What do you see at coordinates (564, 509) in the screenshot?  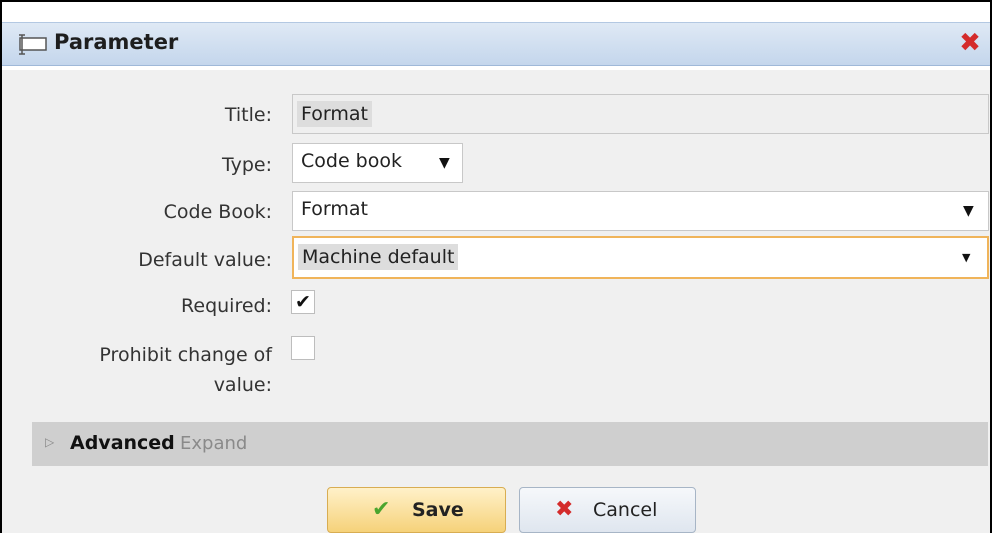 I see `cancel-x-icon: ✖` at bounding box center [564, 509].